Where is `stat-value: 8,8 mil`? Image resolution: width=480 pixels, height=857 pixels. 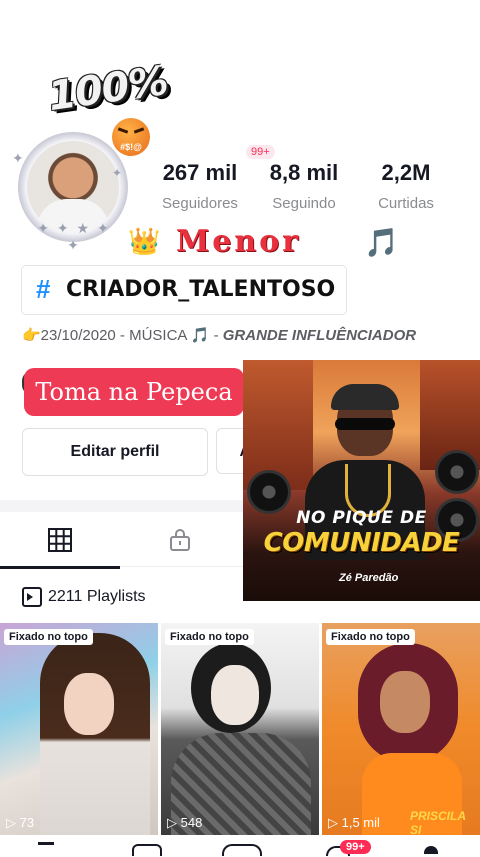
stat-value: 8,8 mil is located at coordinates (304, 172).